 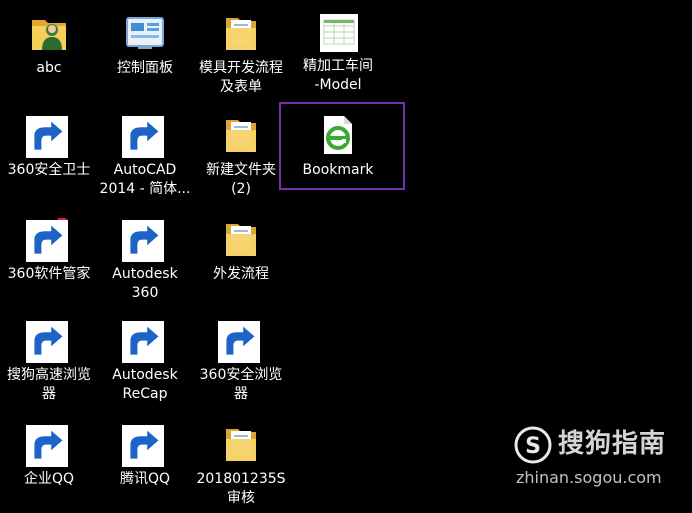 What do you see at coordinates (49, 274) in the screenshot?
I see `icon-label: 360软件管家` at bounding box center [49, 274].